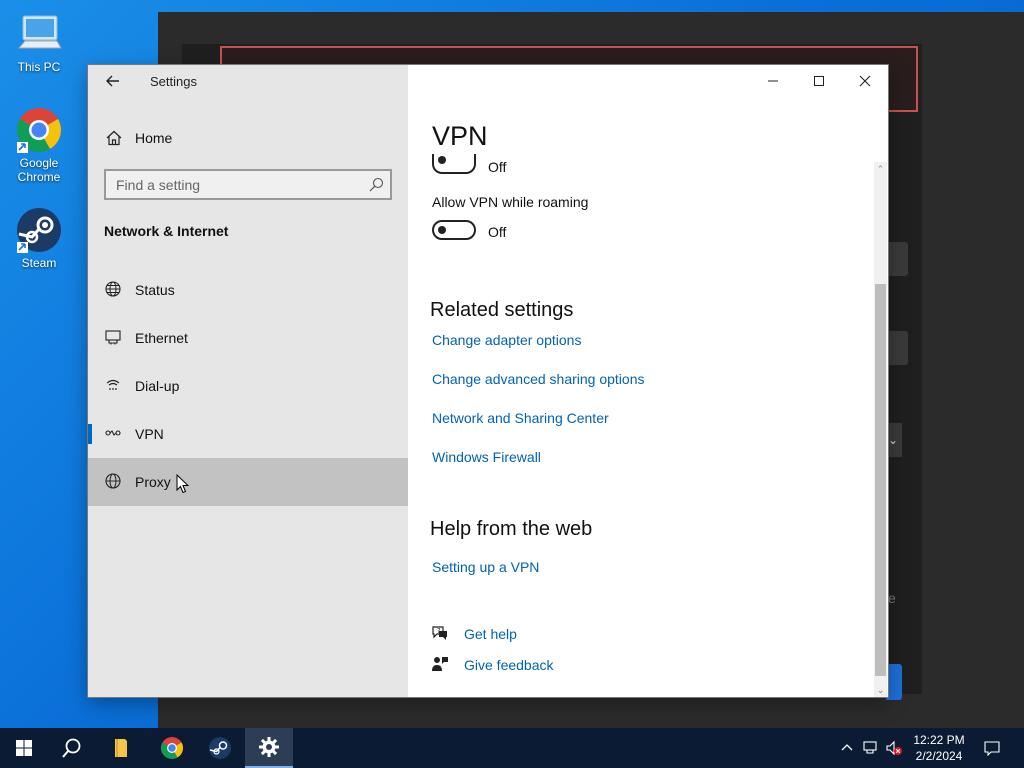 Image resolution: width=1024 pixels, height=768 pixels. What do you see at coordinates (166, 231) in the screenshot?
I see `section-header: Network & Internet` at bounding box center [166, 231].